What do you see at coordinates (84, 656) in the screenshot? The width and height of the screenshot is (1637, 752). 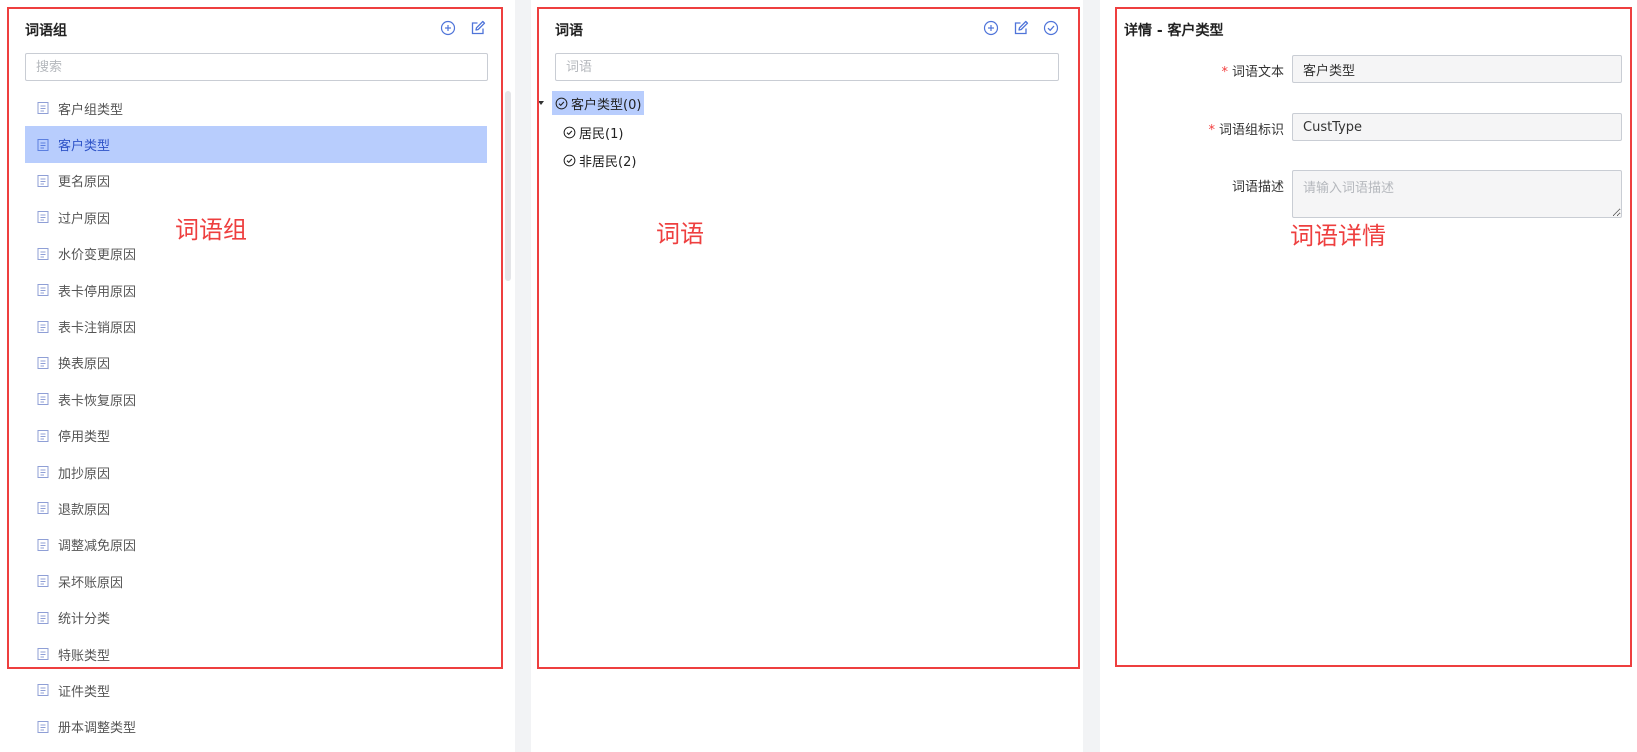 I see `group-list-item-label: 特账类型` at bounding box center [84, 656].